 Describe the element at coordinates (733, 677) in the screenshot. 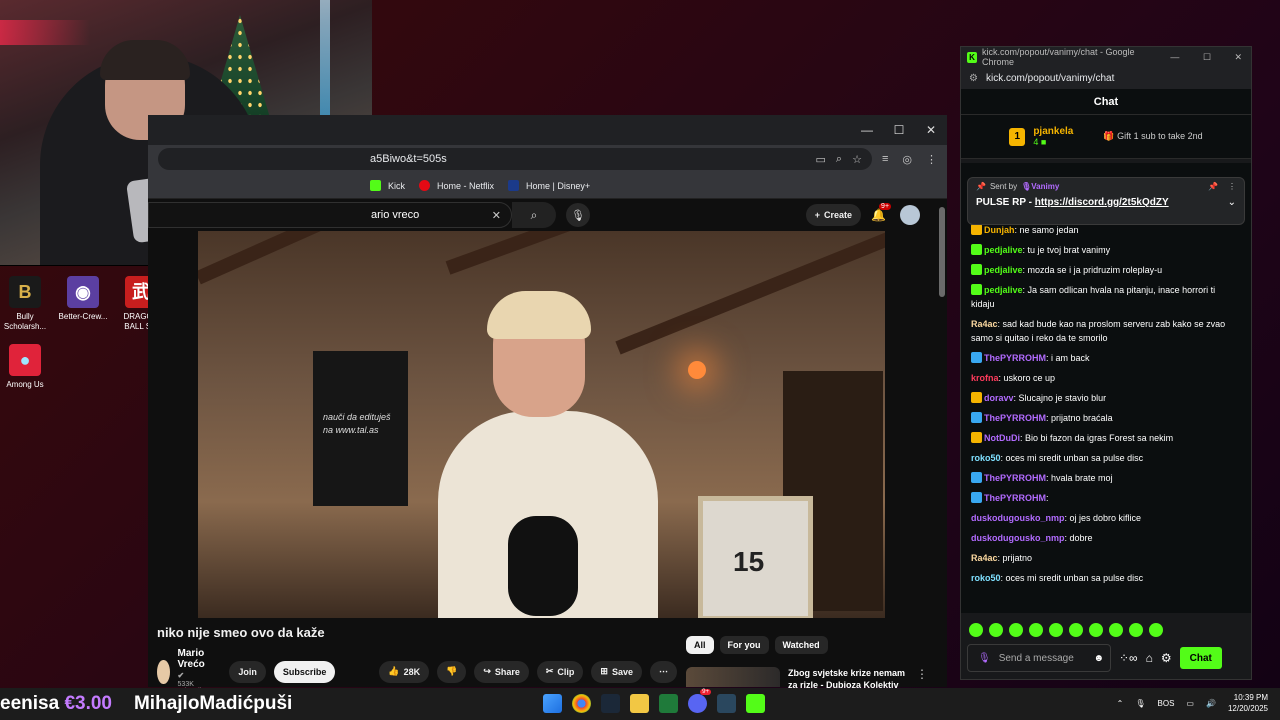

I see `recommended-thumbnail` at that location.